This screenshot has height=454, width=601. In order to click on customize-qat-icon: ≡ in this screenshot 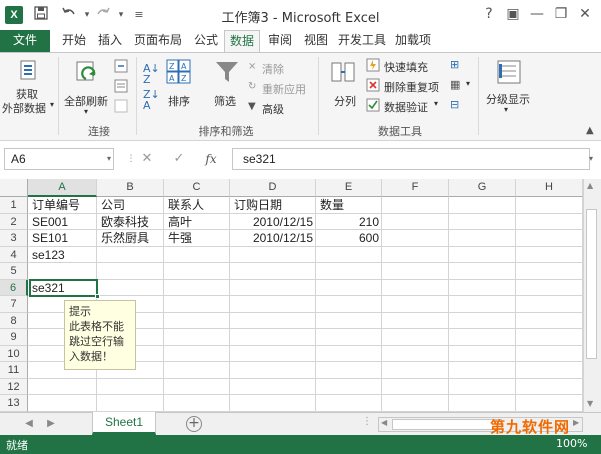, I will do `click(139, 15)`.